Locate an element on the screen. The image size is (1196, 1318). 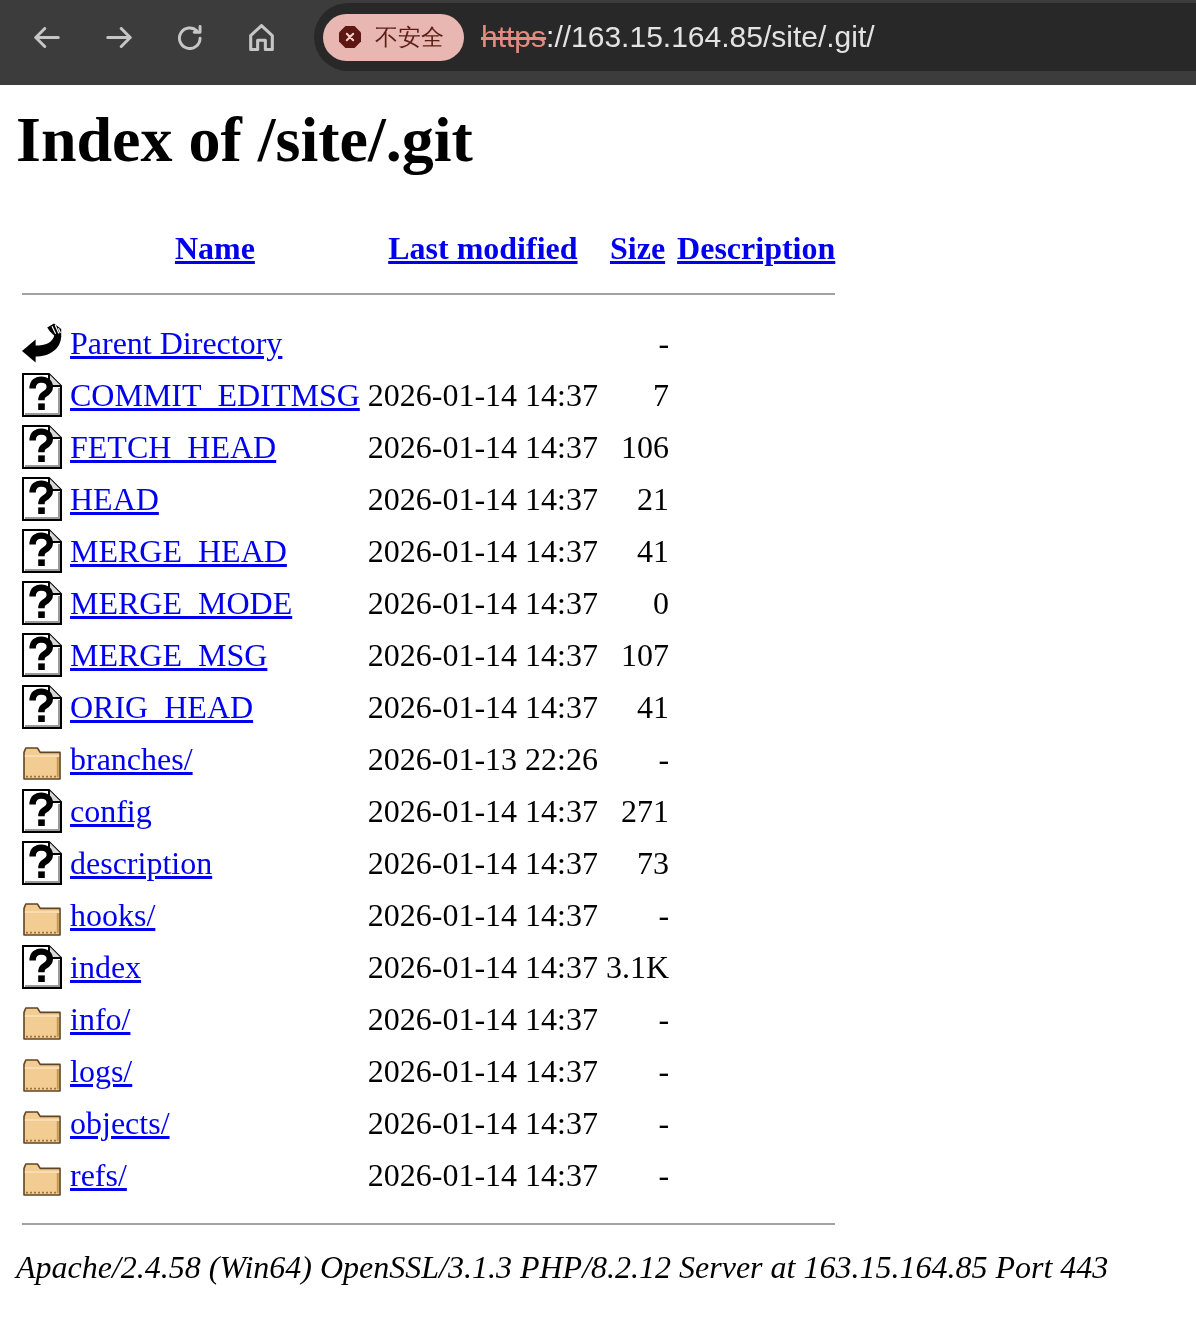
error-octagon-icon is located at coordinates (350, 37).